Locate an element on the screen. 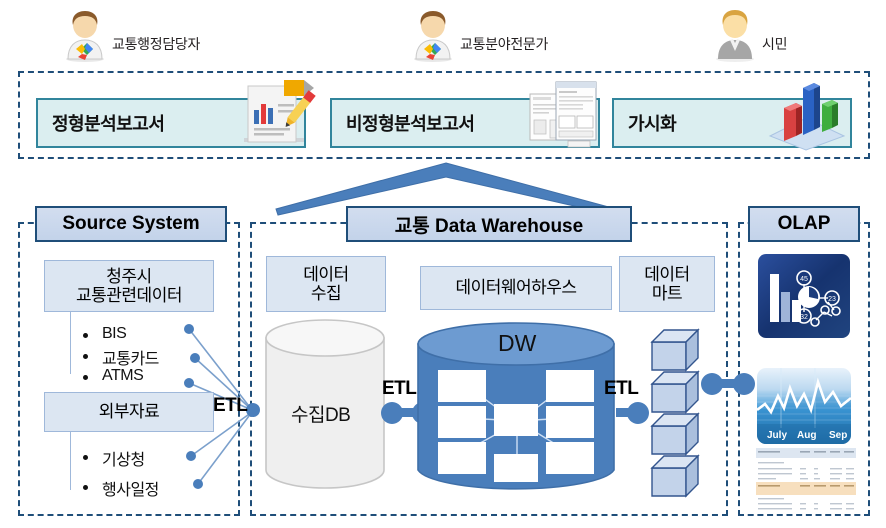  title-text: Source System is located at coordinates (131, 223).